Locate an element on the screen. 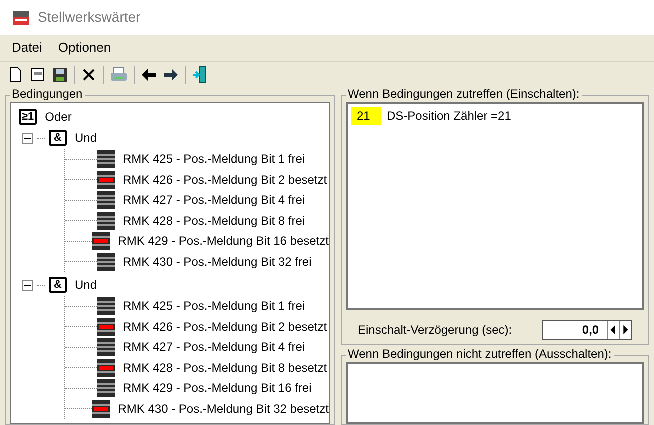 The width and height of the screenshot is (654, 425). group-title: Bedingungen is located at coordinates (47, 94).